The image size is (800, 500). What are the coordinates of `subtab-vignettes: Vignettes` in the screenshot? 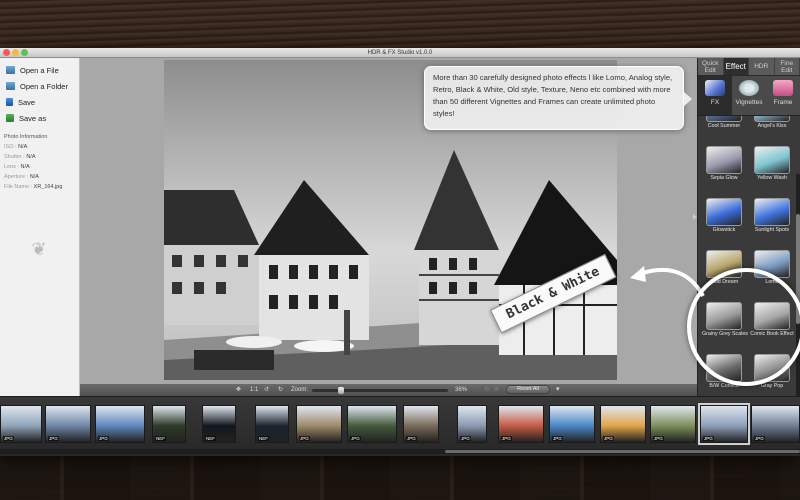 It's located at (749, 95).